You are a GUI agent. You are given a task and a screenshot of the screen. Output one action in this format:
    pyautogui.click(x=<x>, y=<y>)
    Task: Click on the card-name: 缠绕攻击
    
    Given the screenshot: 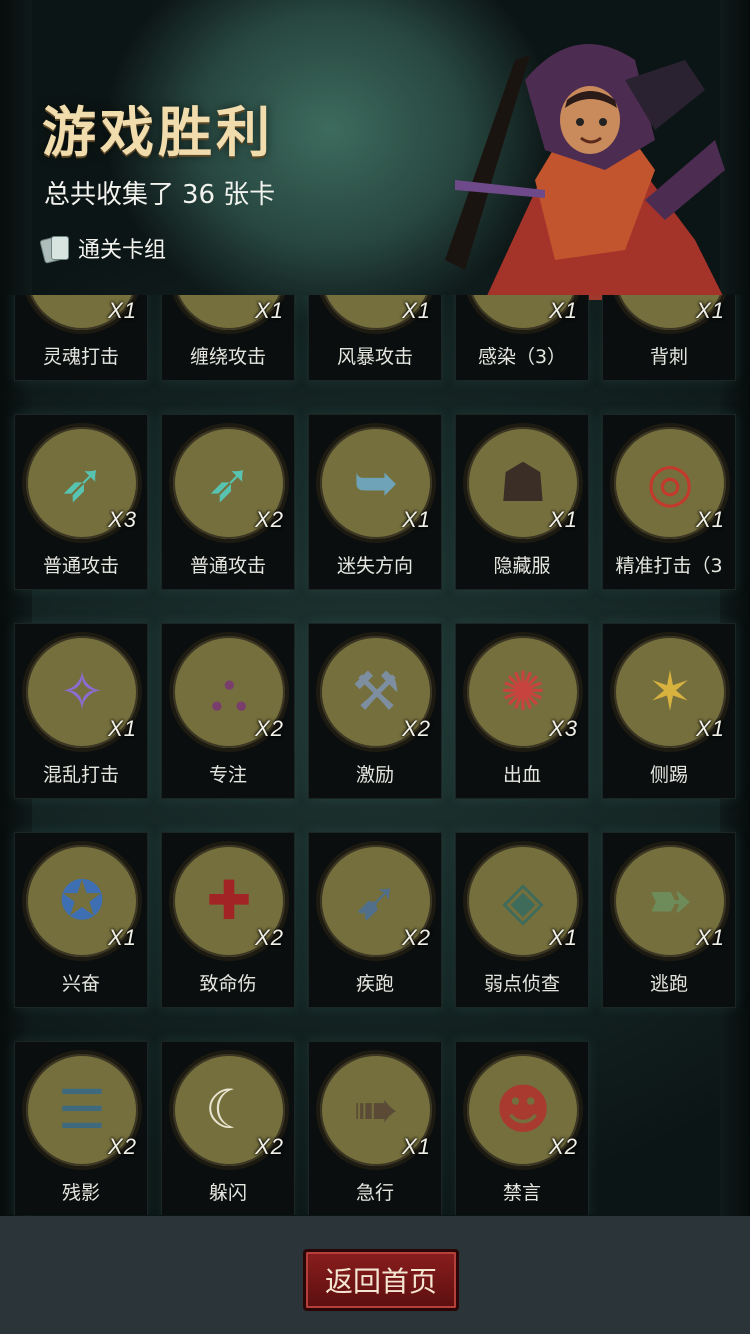 What is the action you would take?
    pyautogui.click(x=227, y=357)
    